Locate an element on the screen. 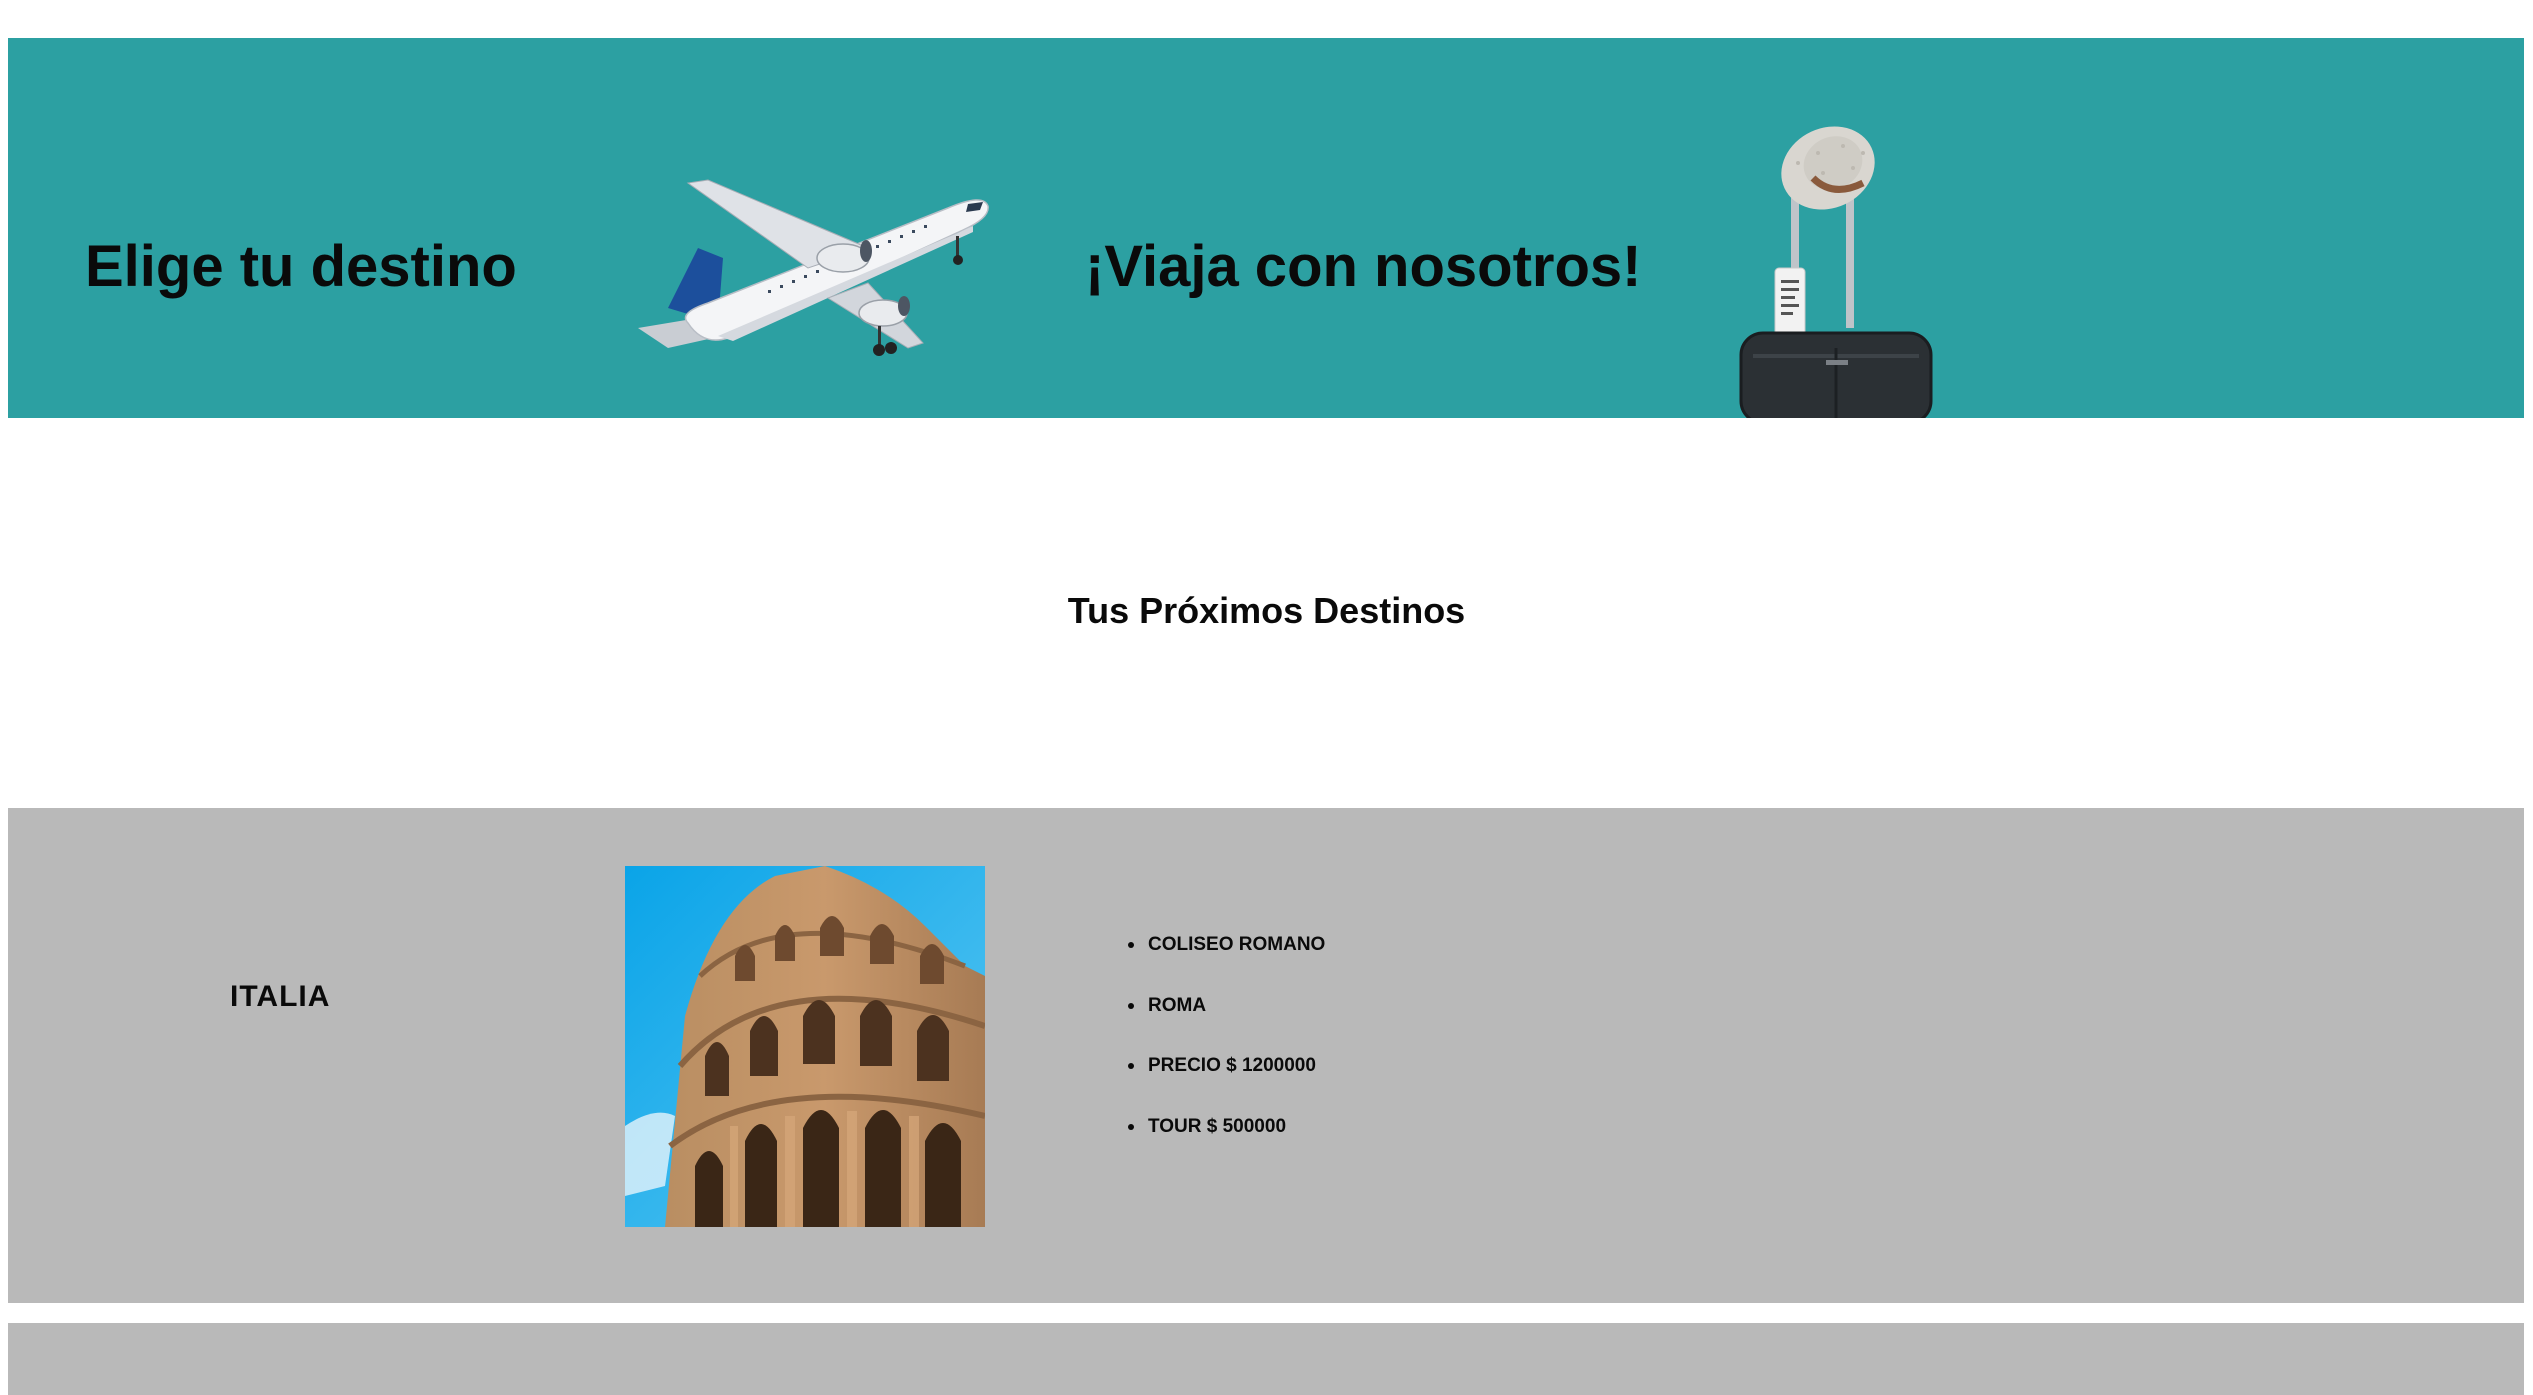  destination-card-next is located at coordinates (1266, 1359).